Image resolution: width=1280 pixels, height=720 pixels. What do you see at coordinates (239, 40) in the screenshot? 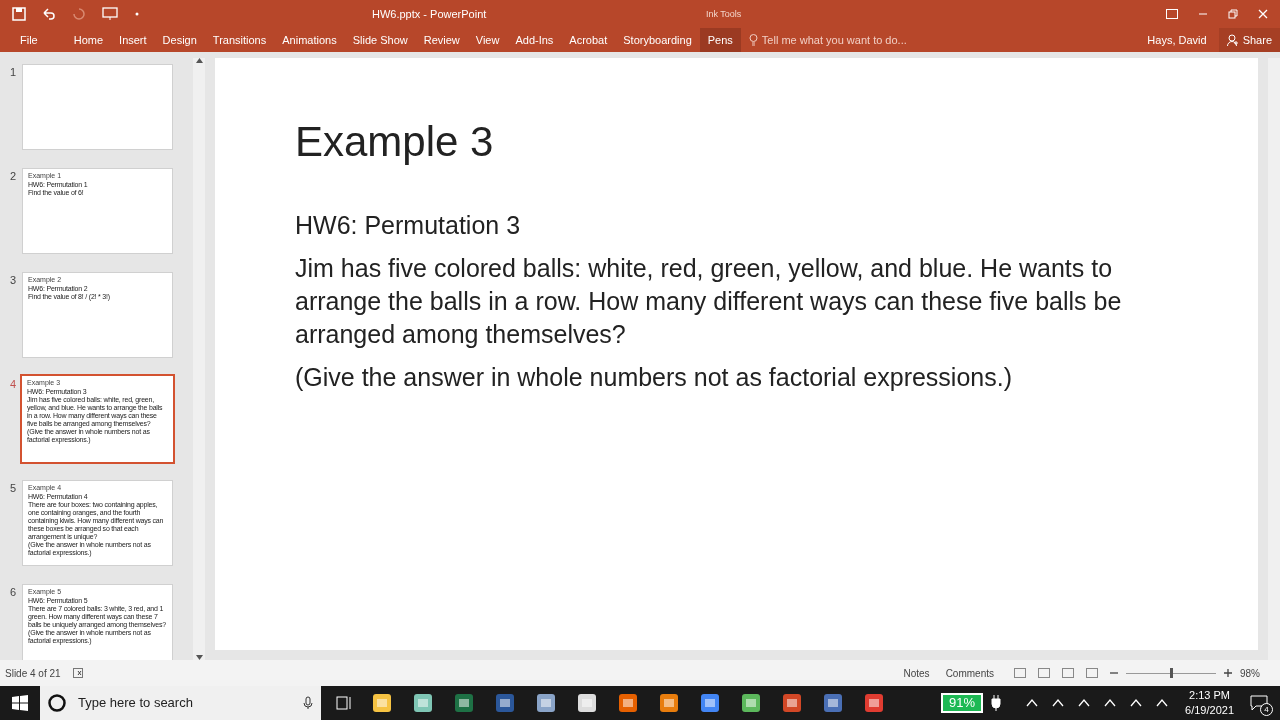
I see `ribbon-tab: Transitions` at bounding box center [239, 40].